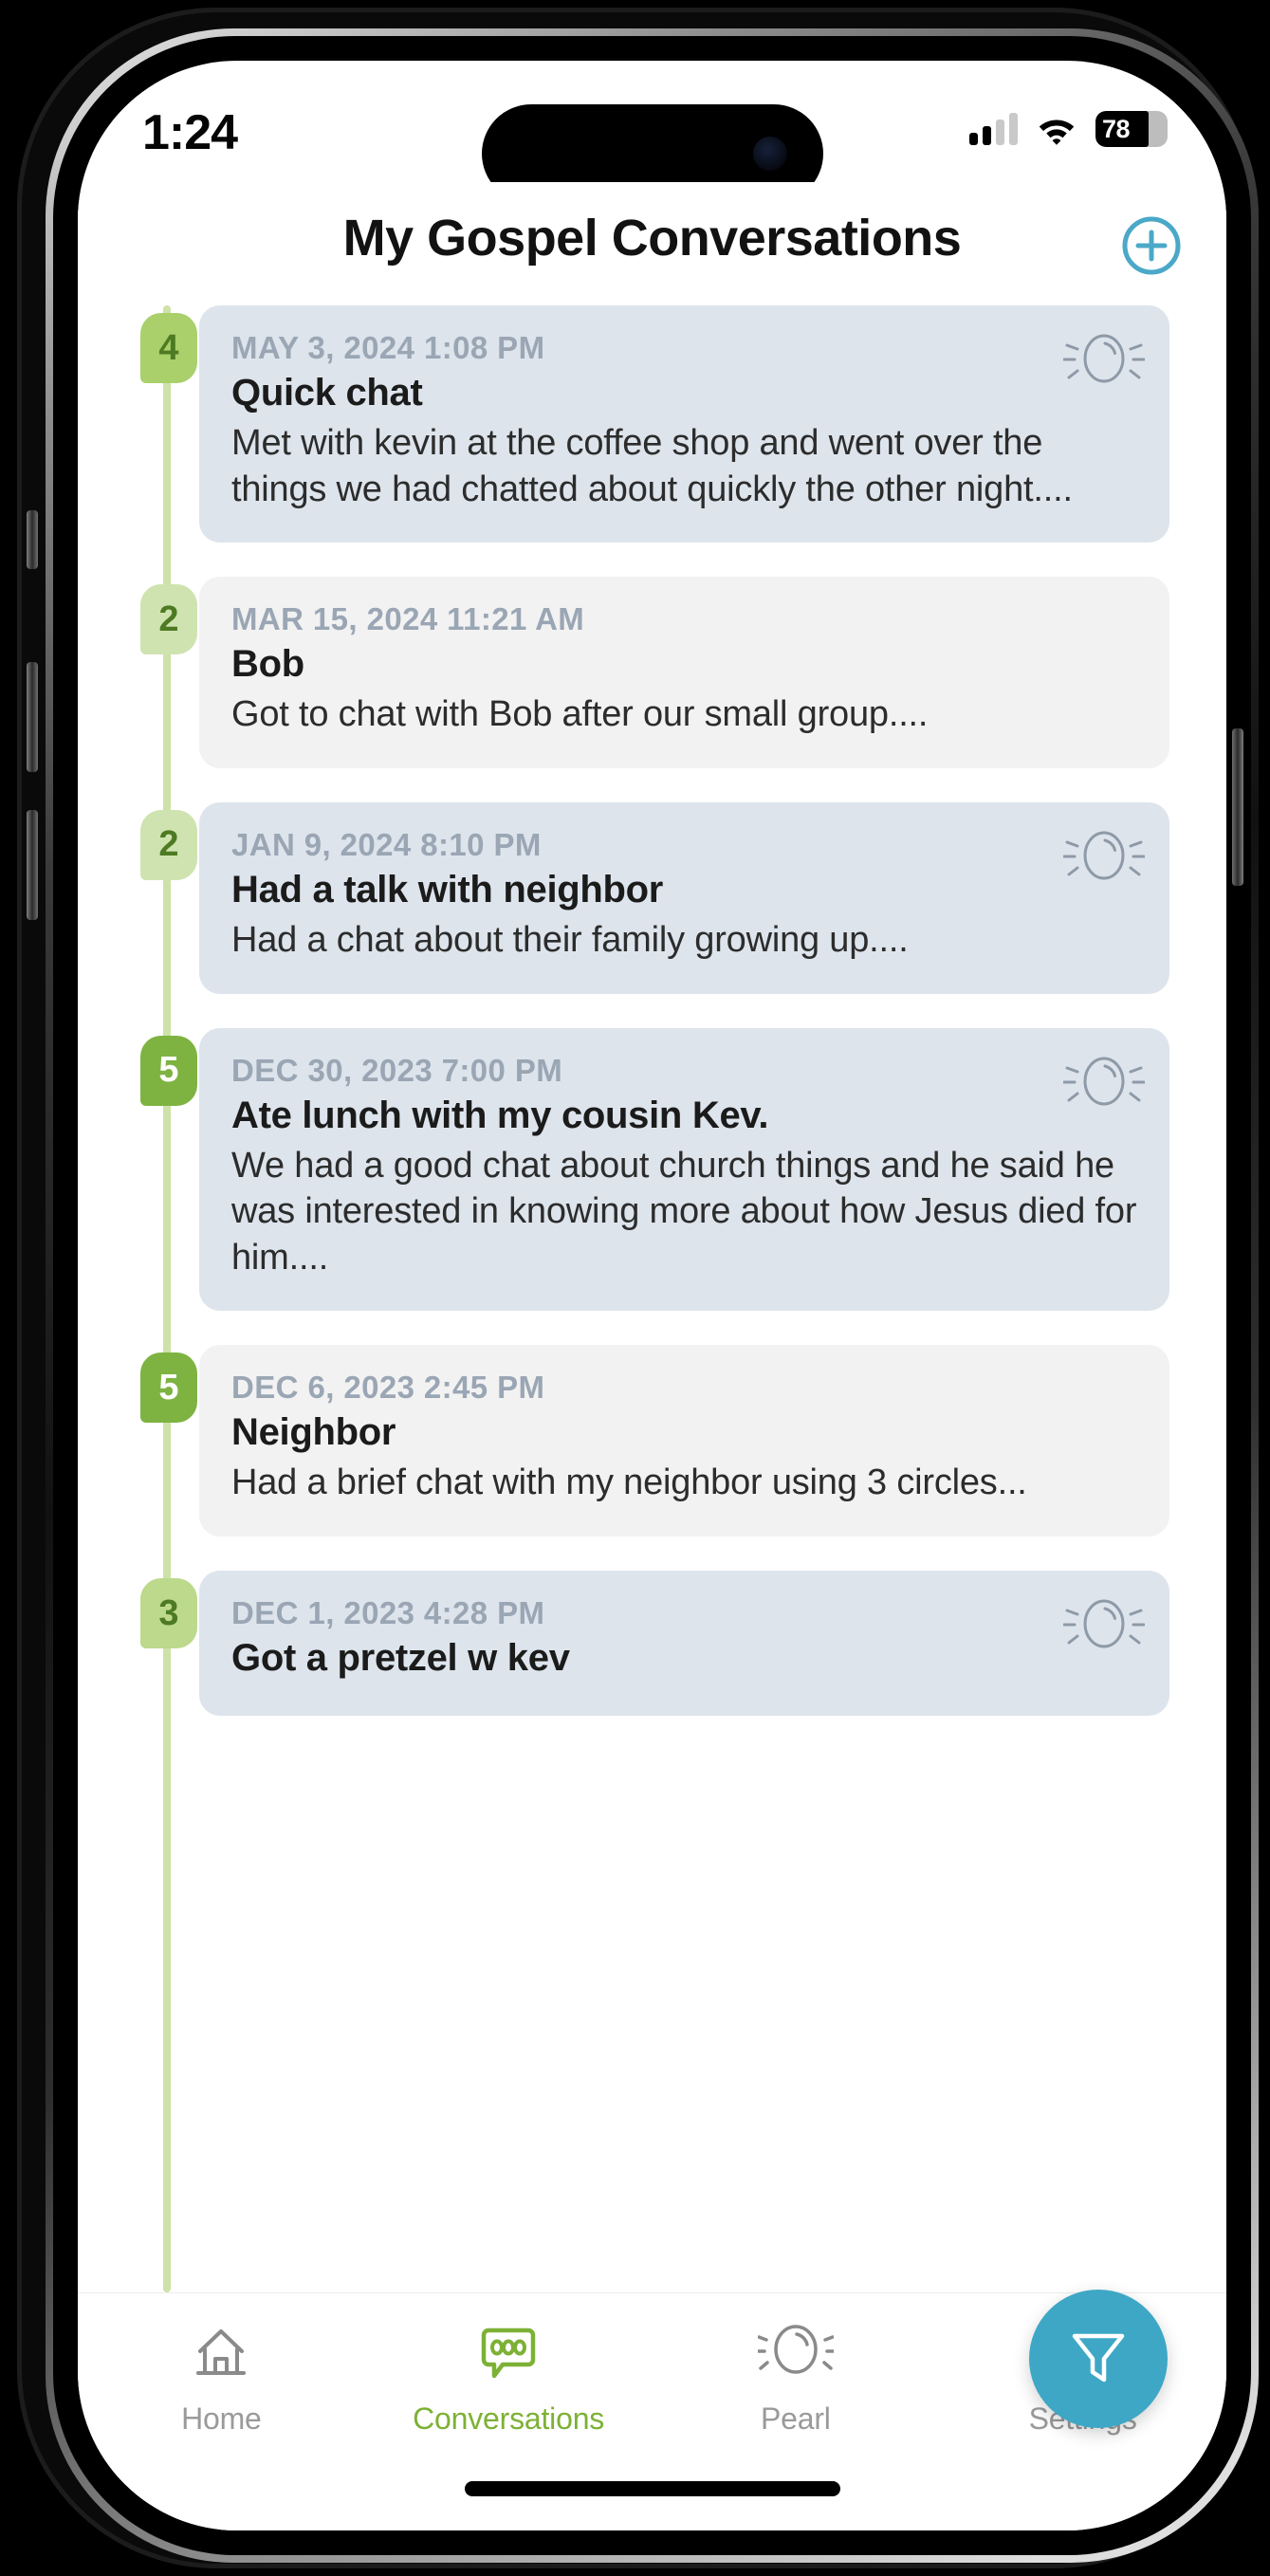  What do you see at coordinates (684, 1643) in the screenshot?
I see `conversation-card: DEC 1, 2023 4:28 PM Got a pretzel w kev` at bounding box center [684, 1643].